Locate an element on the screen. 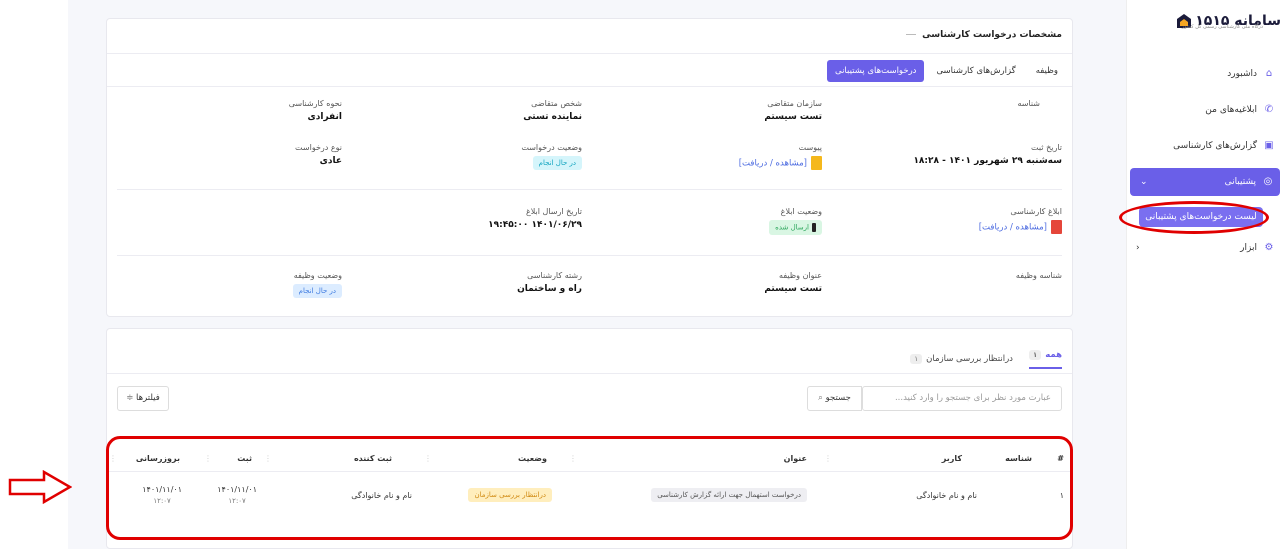 The height and width of the screenshot is (549, 1287). field-notice-date: تاریخ ارسال ابلاغ ۱۴۰۱/۰۶/۲۹ ۱۹:۴۵:۰۰ is located at coordinates (535, 218).